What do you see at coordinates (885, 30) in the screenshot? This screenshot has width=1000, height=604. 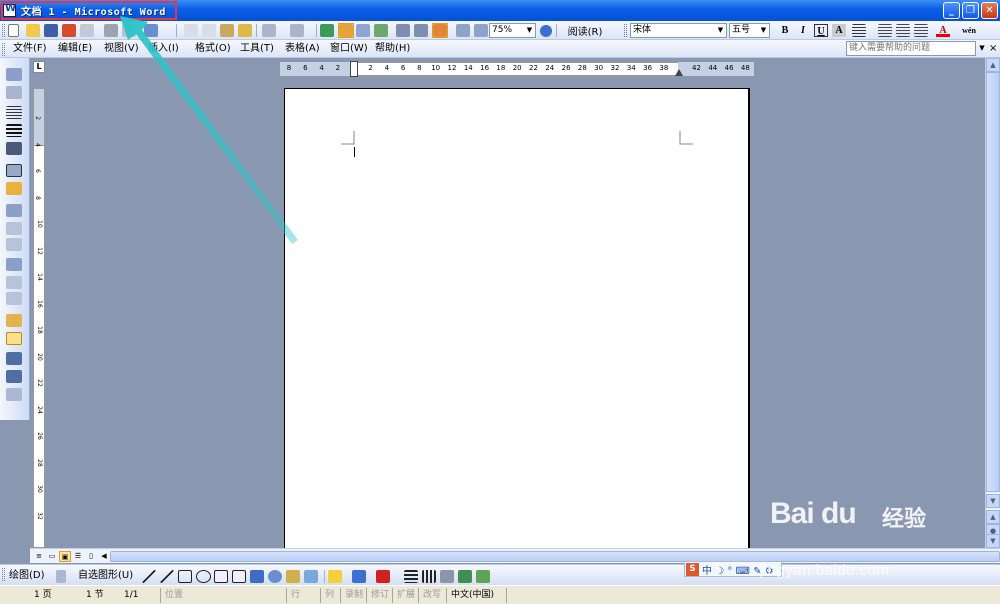 I see `numbering-icon` at bounding box center [885, 30].